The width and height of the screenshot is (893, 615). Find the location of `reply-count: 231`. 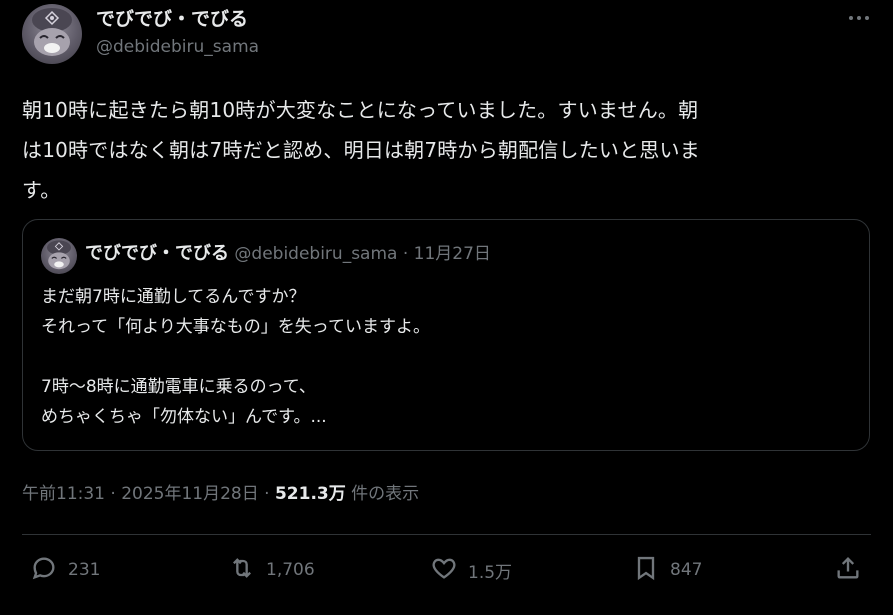

reply-count: 231 is located at coordinates (84, 570).